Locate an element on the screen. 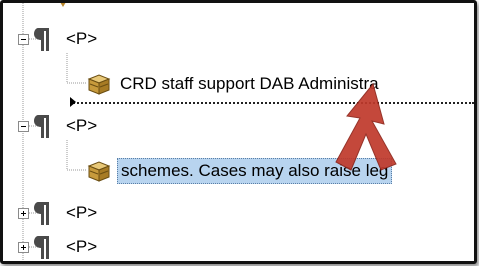  drop-insertion-marker is located at coordinates (73, 102).